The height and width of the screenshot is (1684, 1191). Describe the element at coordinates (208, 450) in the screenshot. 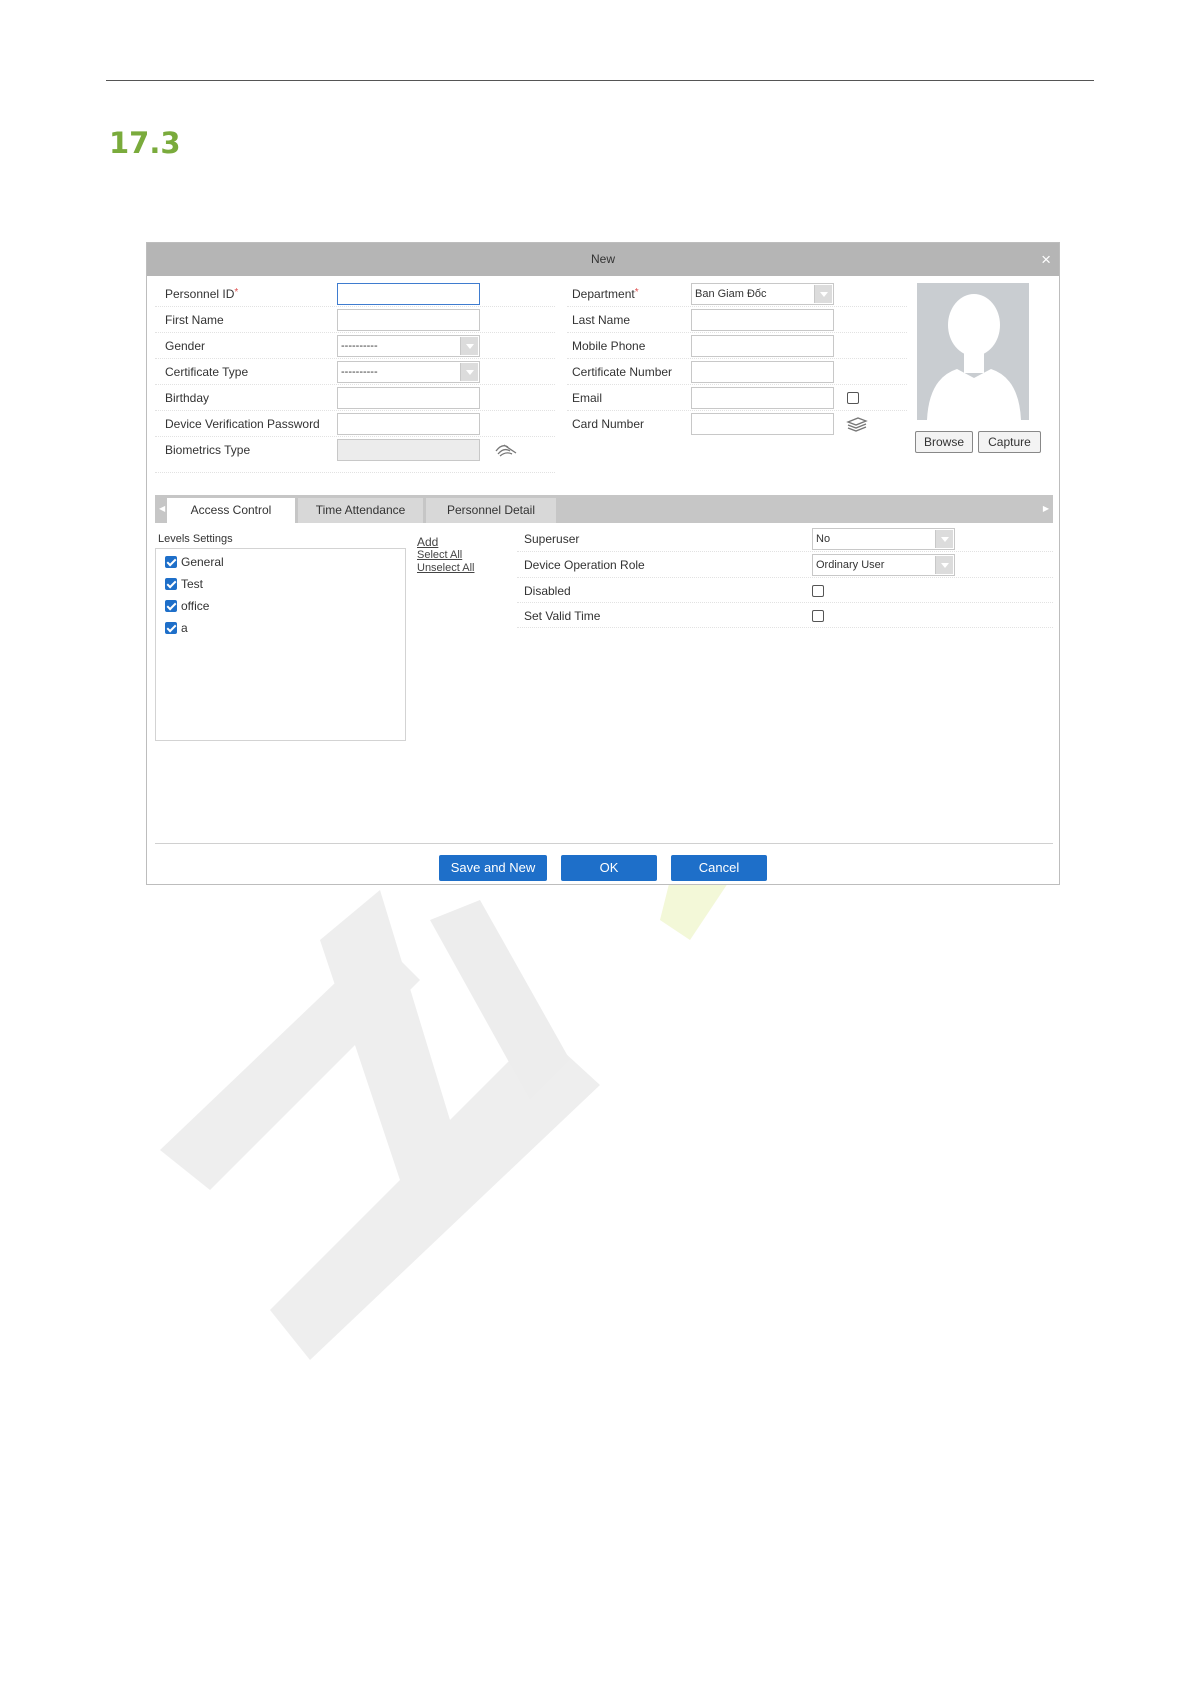

I see `biometrics-type-label: Biometrics Type` at that location.